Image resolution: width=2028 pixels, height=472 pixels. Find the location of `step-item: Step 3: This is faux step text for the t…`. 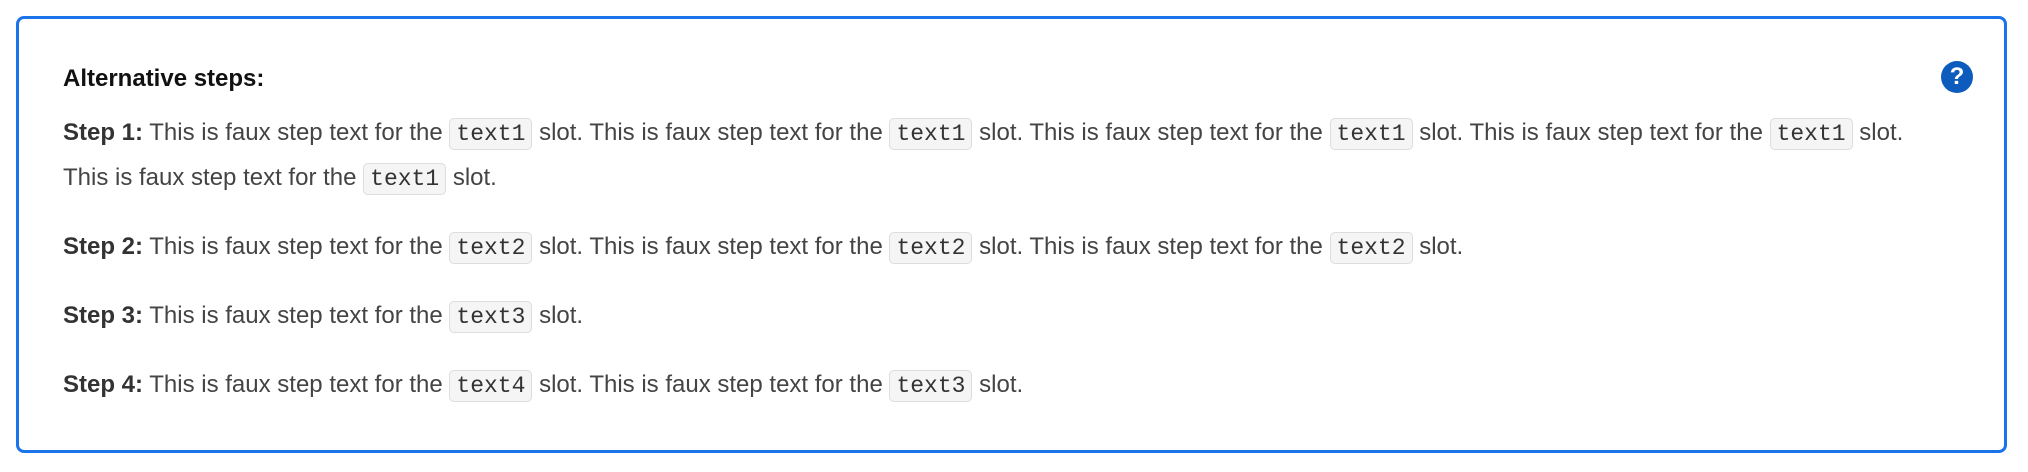

step-item: Step 3: This is faux step text for the t… is located at coordinates (993, 316).